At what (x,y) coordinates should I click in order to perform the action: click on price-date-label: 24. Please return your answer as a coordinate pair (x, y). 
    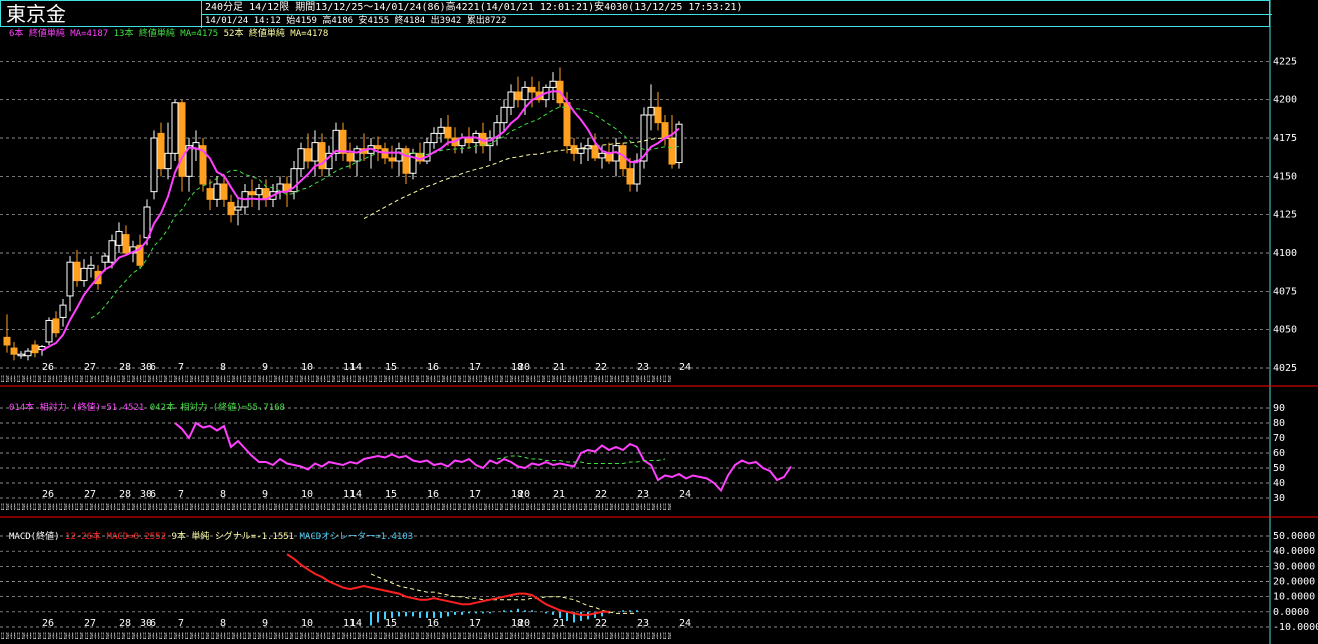
    Looking at the image, I should click on (685, 367).